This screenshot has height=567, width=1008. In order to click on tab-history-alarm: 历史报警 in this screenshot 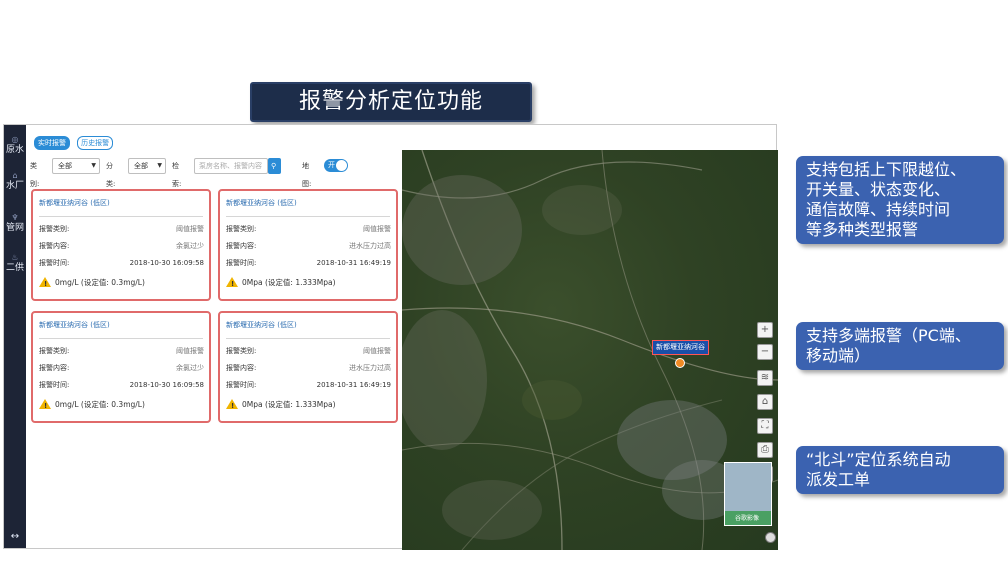, I will do `click(95, 143)`.